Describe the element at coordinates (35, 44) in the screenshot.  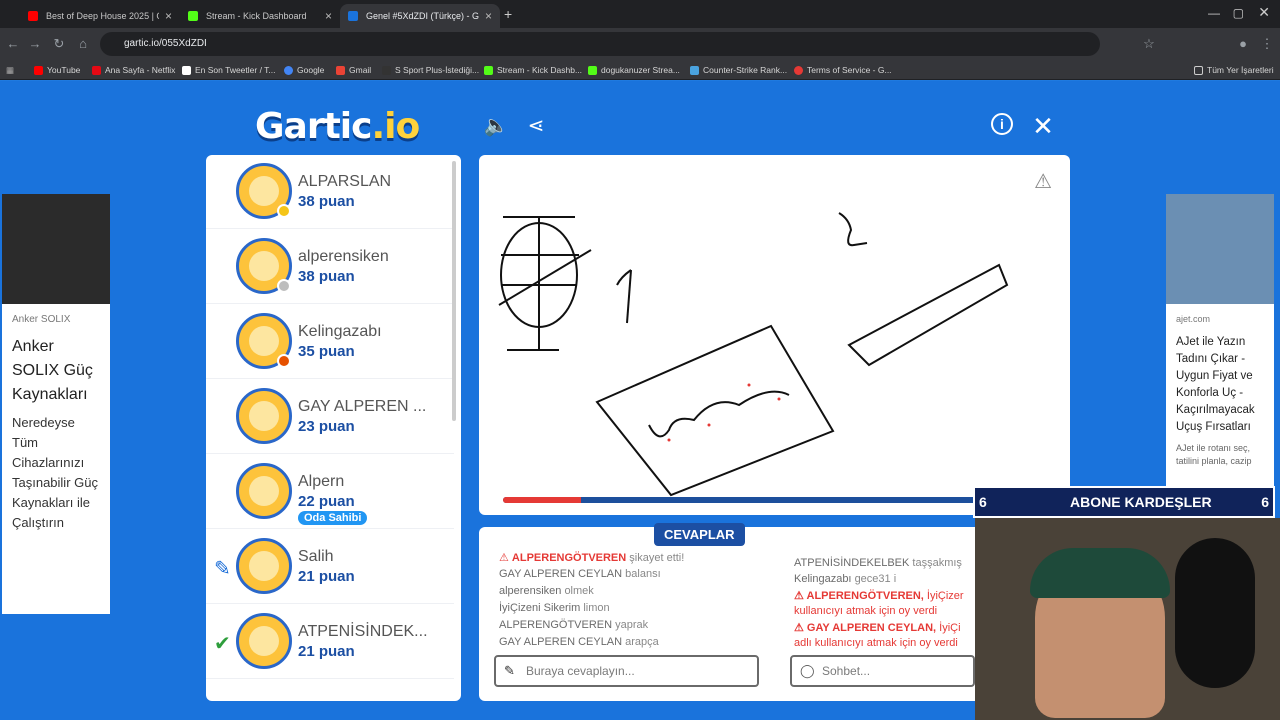
I see `forward-icon: →` at that location.